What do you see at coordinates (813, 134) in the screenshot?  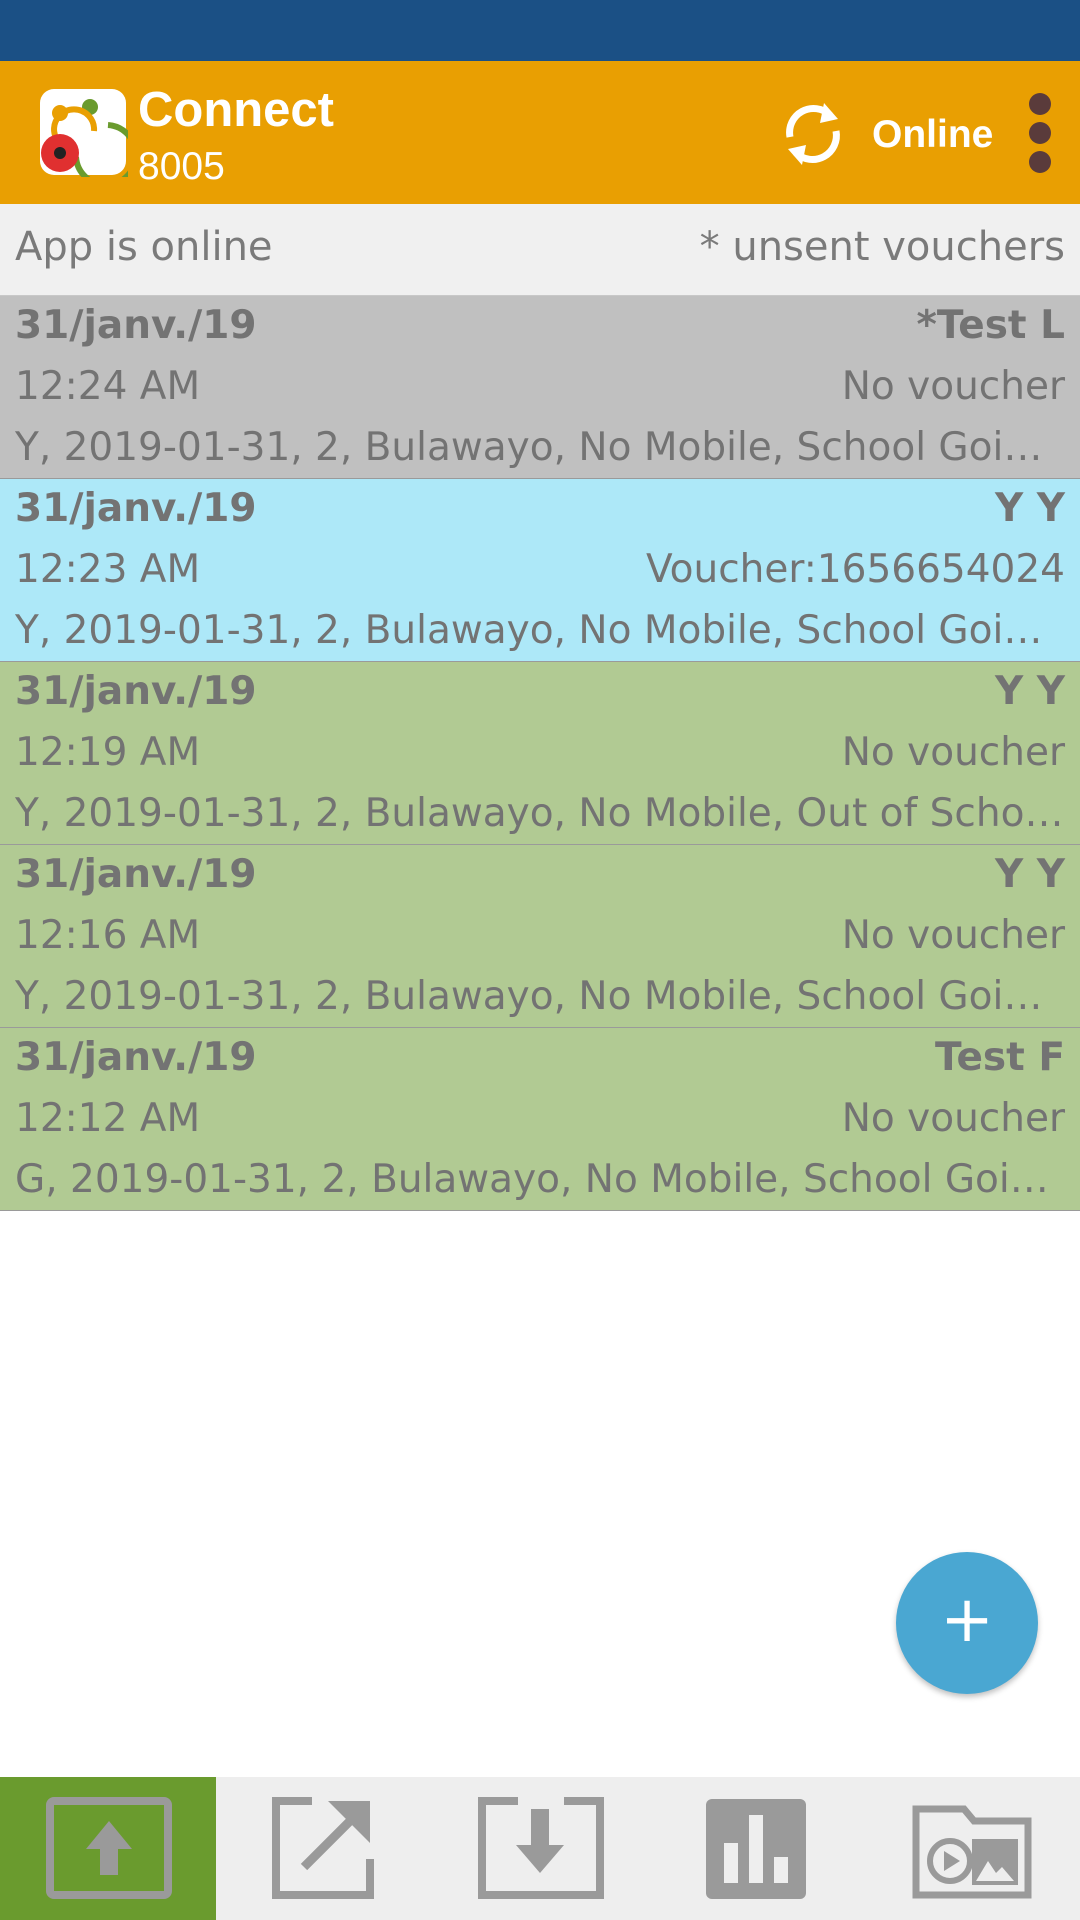 I see `sync-icon` at bounding box center [813, 134].